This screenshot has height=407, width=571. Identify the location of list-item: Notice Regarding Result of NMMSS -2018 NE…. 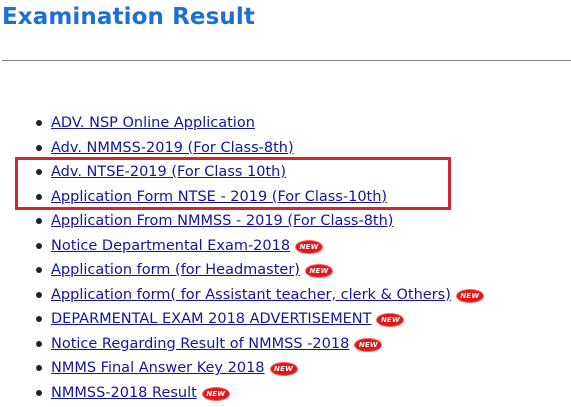
(241, 345).